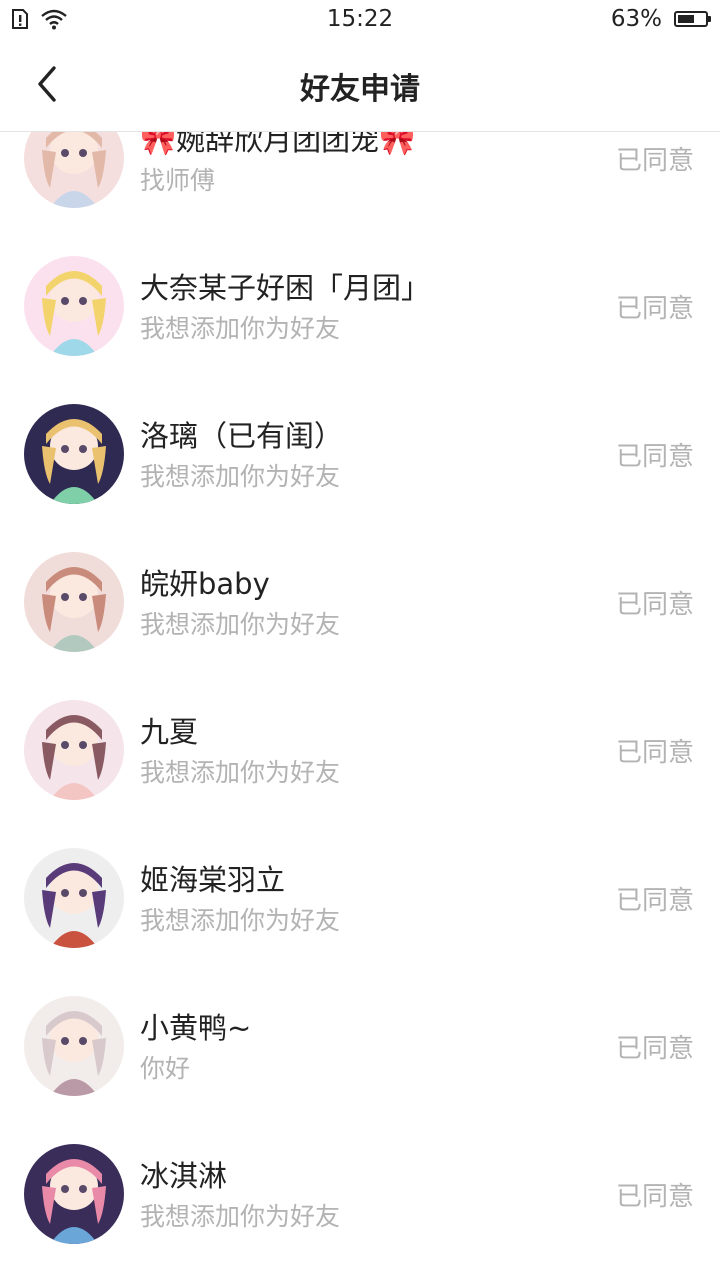 This screenshot has height=1280, width=720. I want to click on status-bar: 15:22 63%, so click(360, 20).